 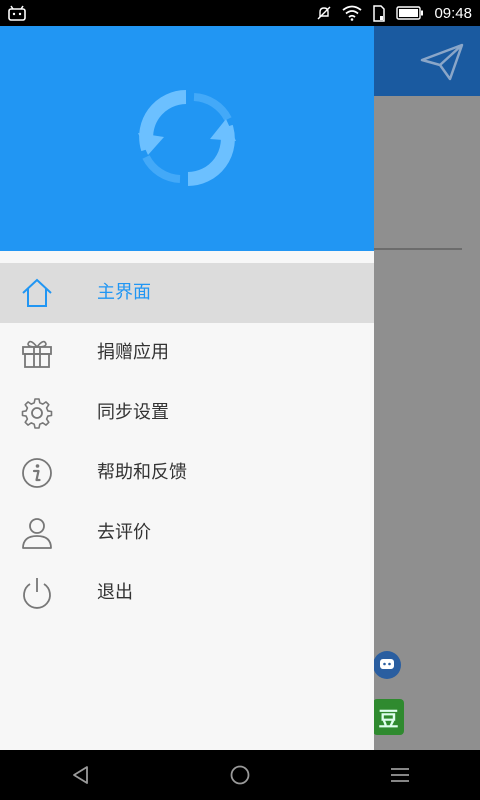 I want to click on menu-item-sync-settings: 同步设置, so click(x=187, y=413).